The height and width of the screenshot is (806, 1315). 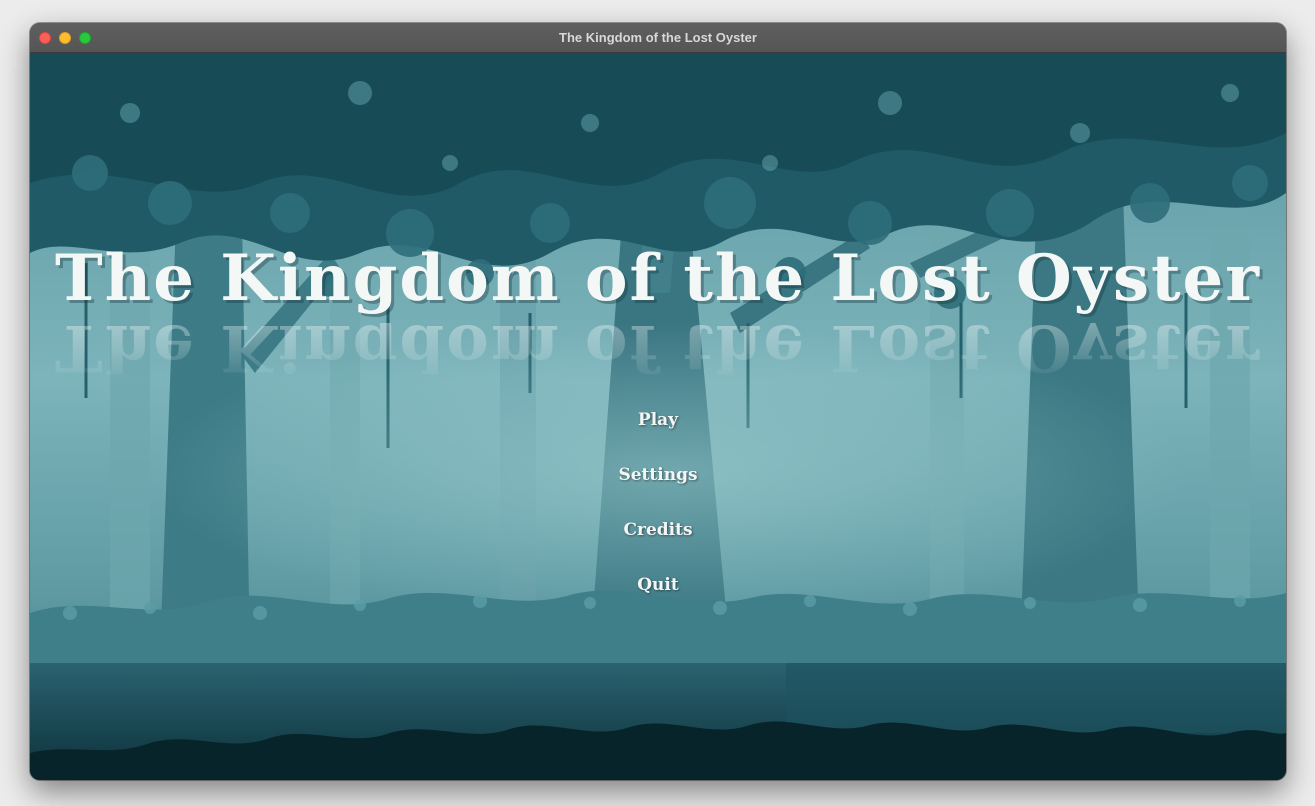 I want to click on window-title: The Kingdom of the Lost Oyster, so click(x=658, y=37).